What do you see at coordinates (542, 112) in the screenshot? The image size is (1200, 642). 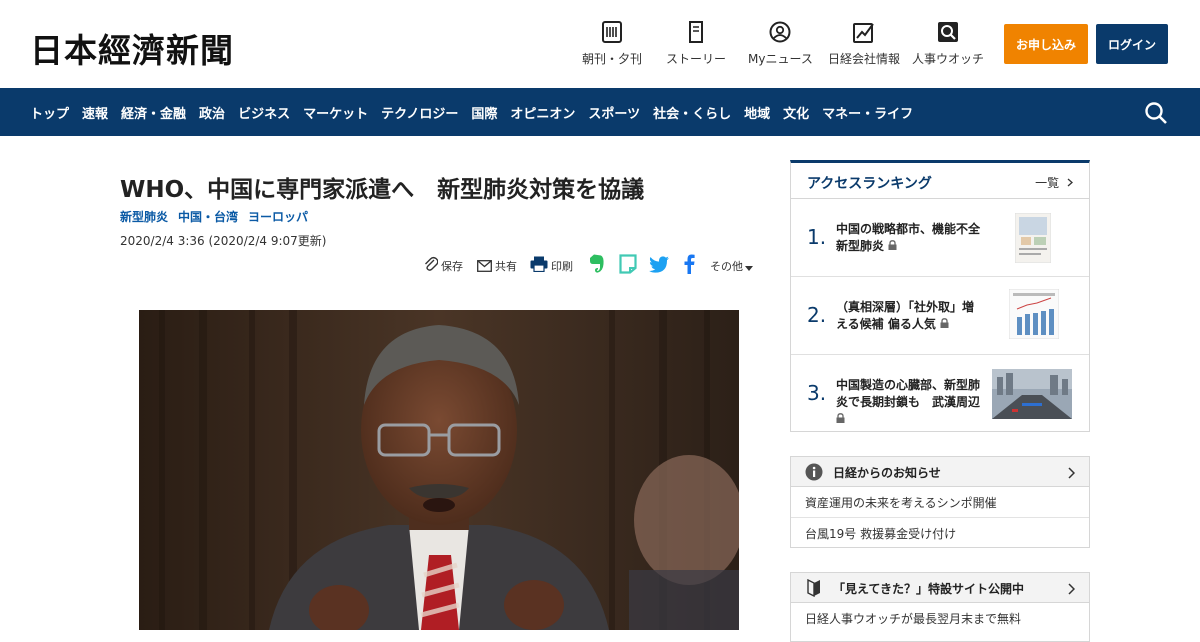 I see `nav-item: オピニオン` at bounding box center [542, 112].